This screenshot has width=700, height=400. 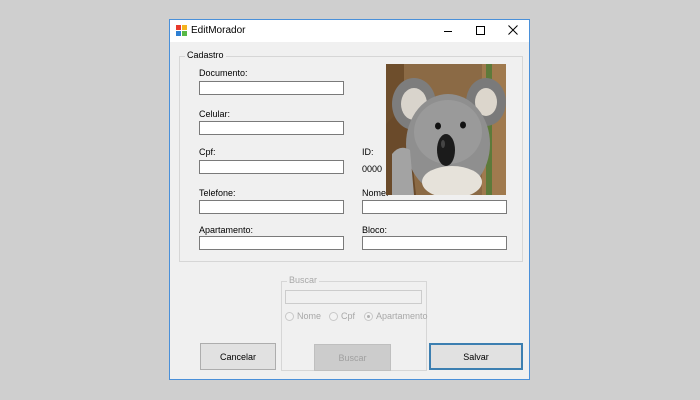 What do you see at coordinates (303, 280) in the screenshot?
I see `buscar-group-label: Buscar` at bounding box center [303, 280].